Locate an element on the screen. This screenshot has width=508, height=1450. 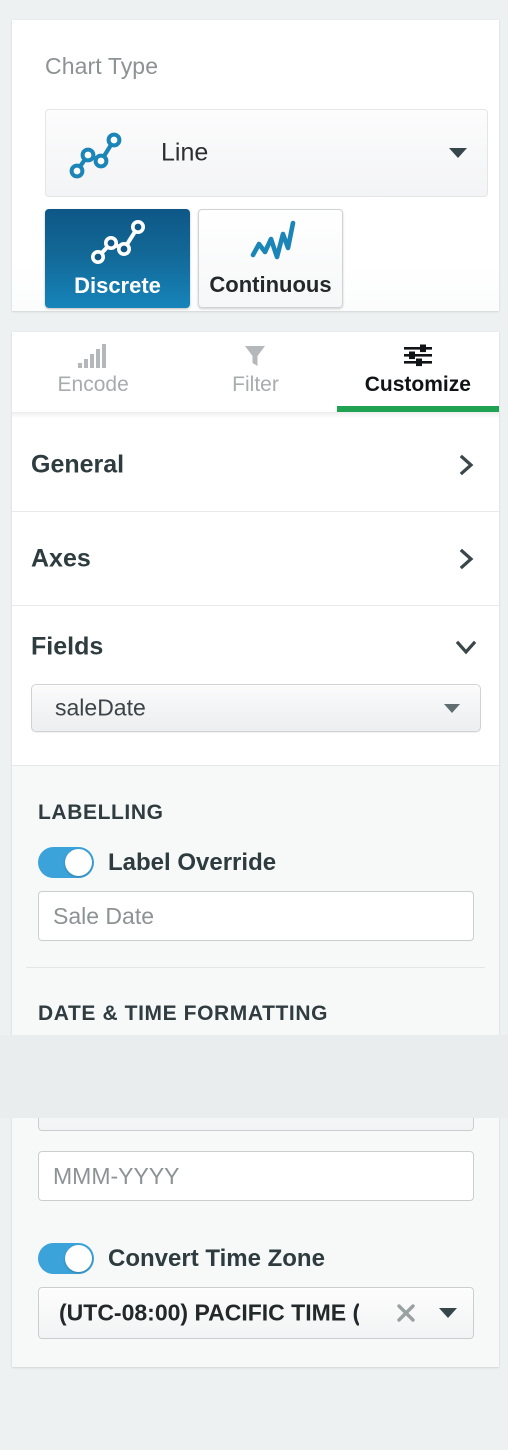
discrete-line-chart-icon is located at coordinates (118, 242).